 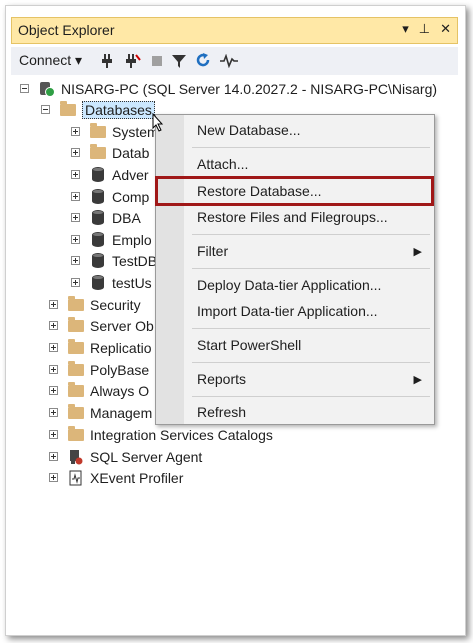 What do you see at coordinates (213, 251) in the screenshot?
I see `menu-item-label: Filter` at bounding box center [213, 251].